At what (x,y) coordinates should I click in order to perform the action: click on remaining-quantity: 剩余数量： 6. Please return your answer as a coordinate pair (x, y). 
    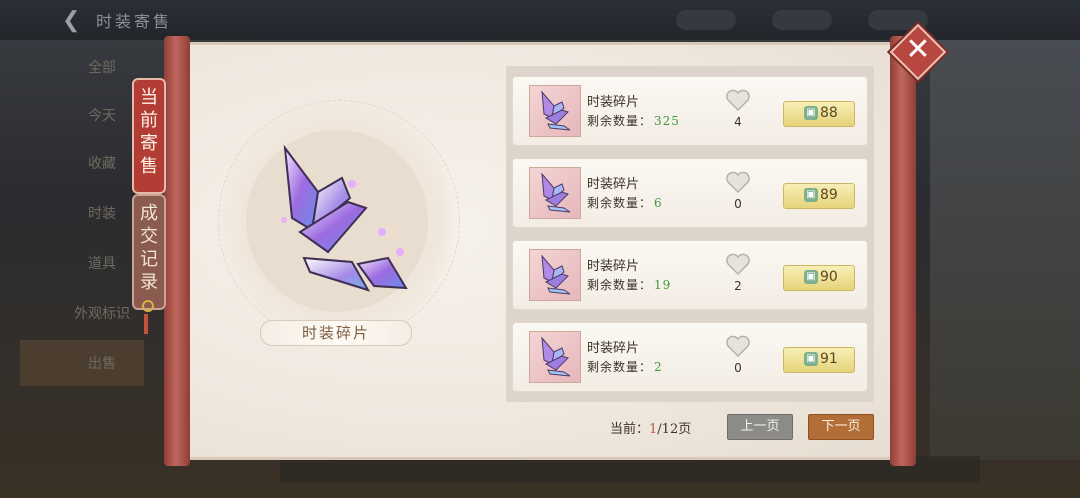
    Looking at the image, I should click on (625, 203).